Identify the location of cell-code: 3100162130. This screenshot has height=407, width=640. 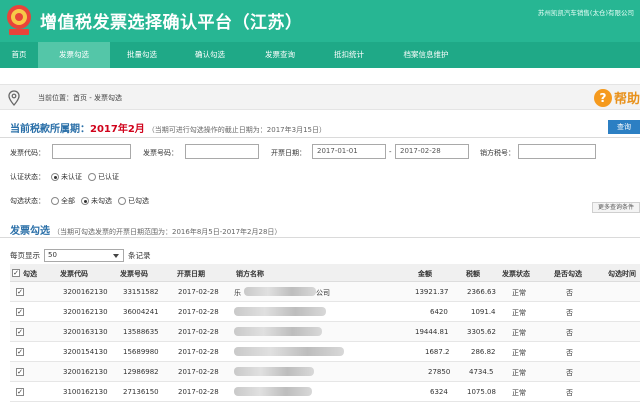
(85, 392).